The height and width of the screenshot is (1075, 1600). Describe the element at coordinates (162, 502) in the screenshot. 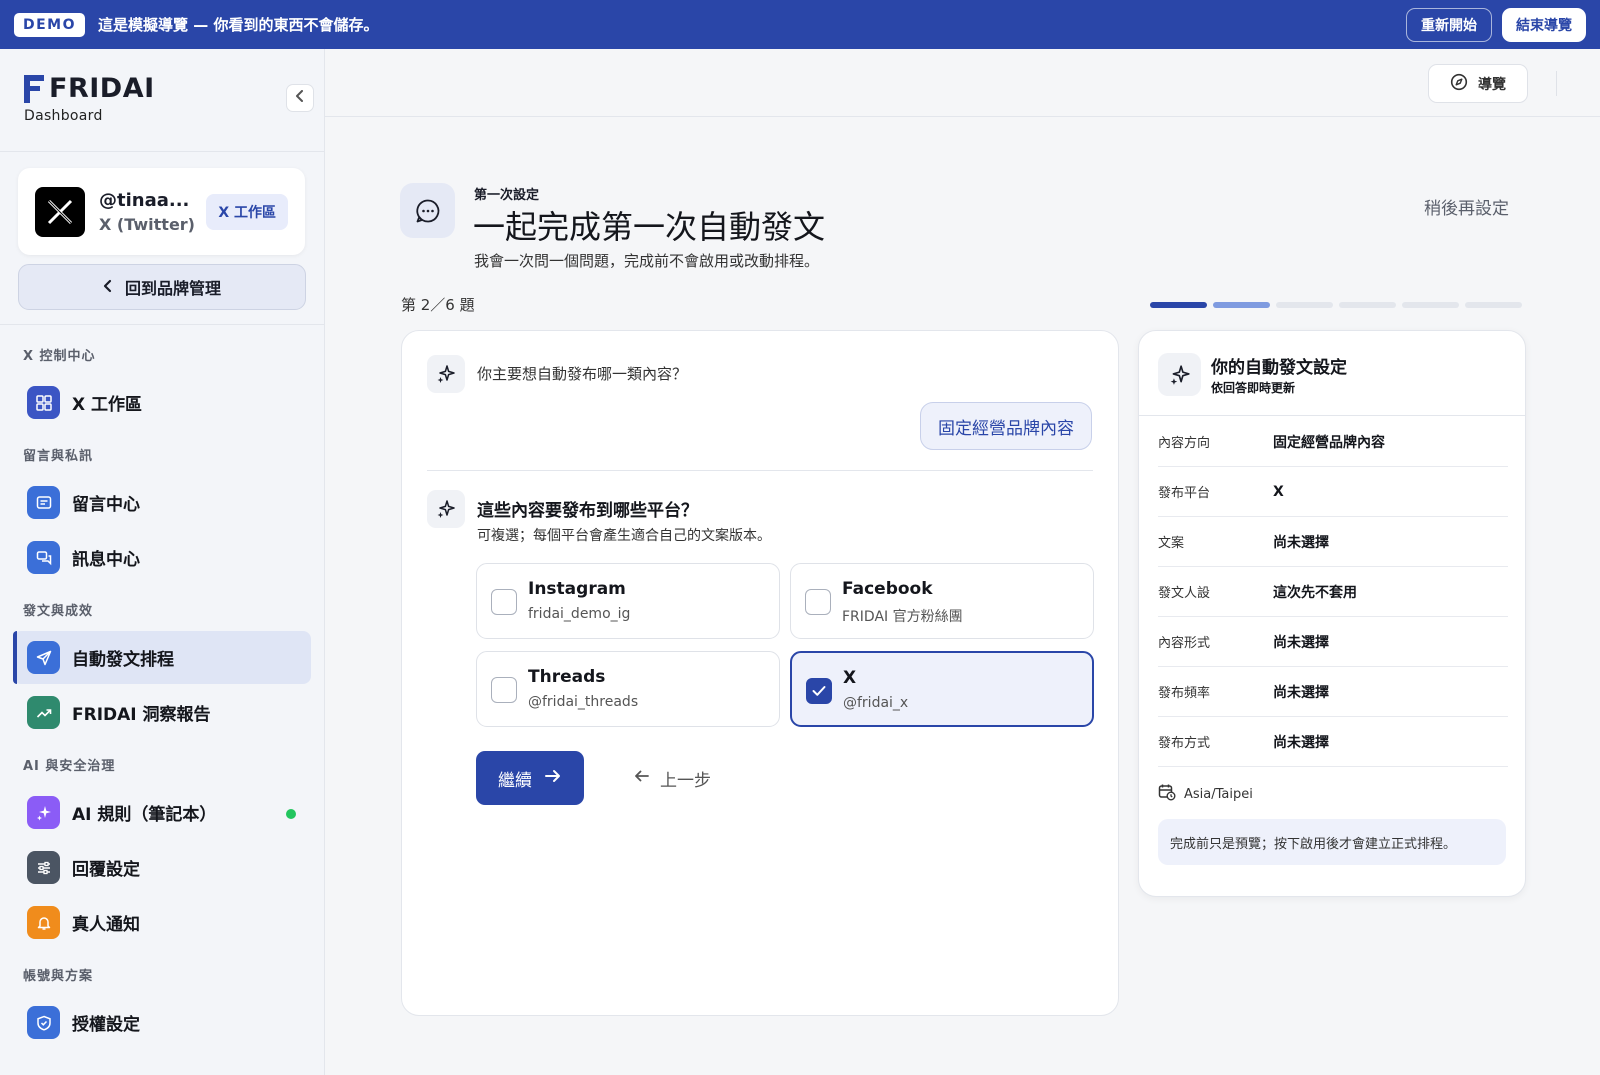

I see `sidebar-item-comments: 留言中心` at that location.